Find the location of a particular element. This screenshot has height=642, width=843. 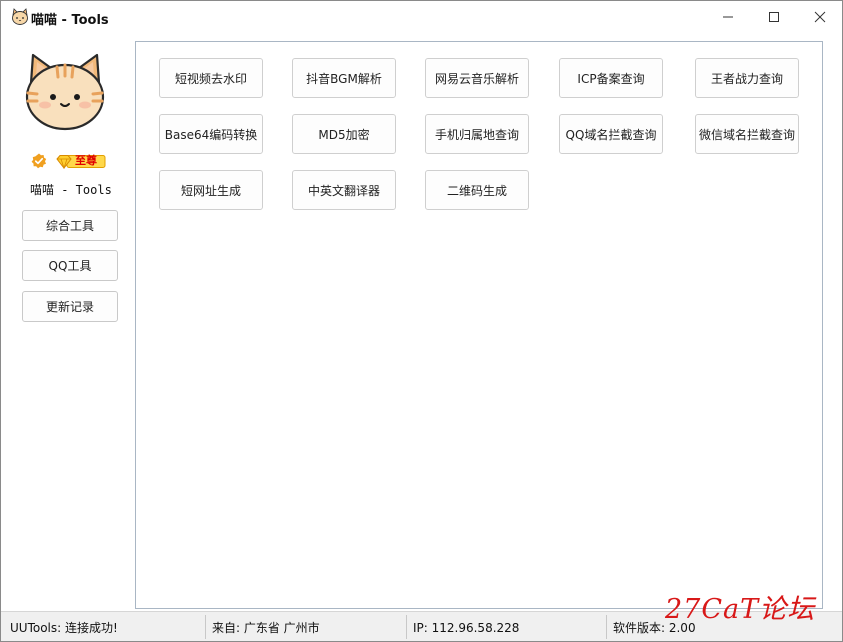

sidebar-button-general-tools: 综合工具 is located at coordinates (70, 225).